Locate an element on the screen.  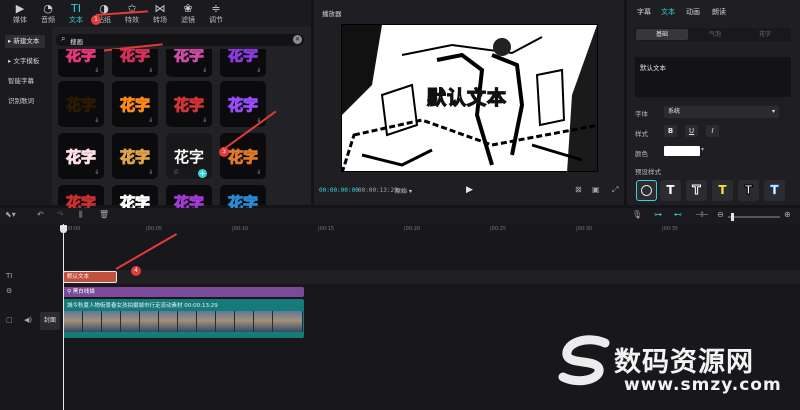
track-audio-icon: ◀) is located at coordinates (28, 320).